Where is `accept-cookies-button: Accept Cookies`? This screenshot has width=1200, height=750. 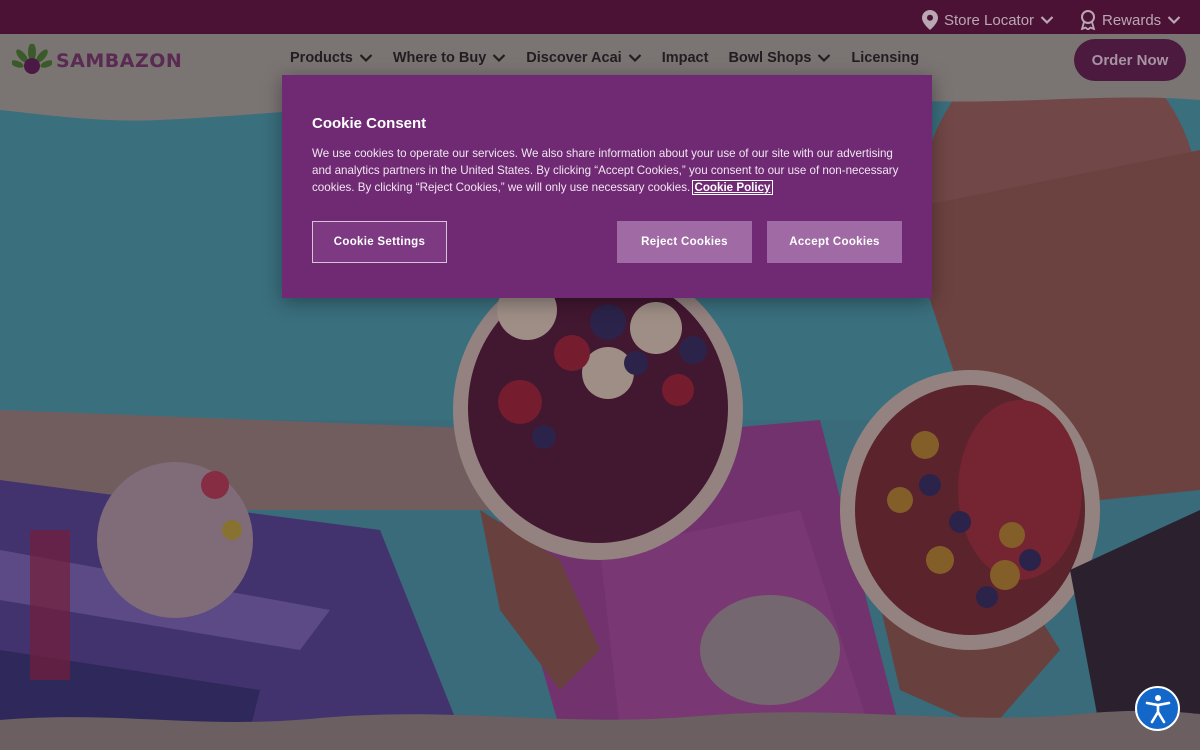 accept-cookies-button: Accept Cookies is located at coordinates (834, 242).